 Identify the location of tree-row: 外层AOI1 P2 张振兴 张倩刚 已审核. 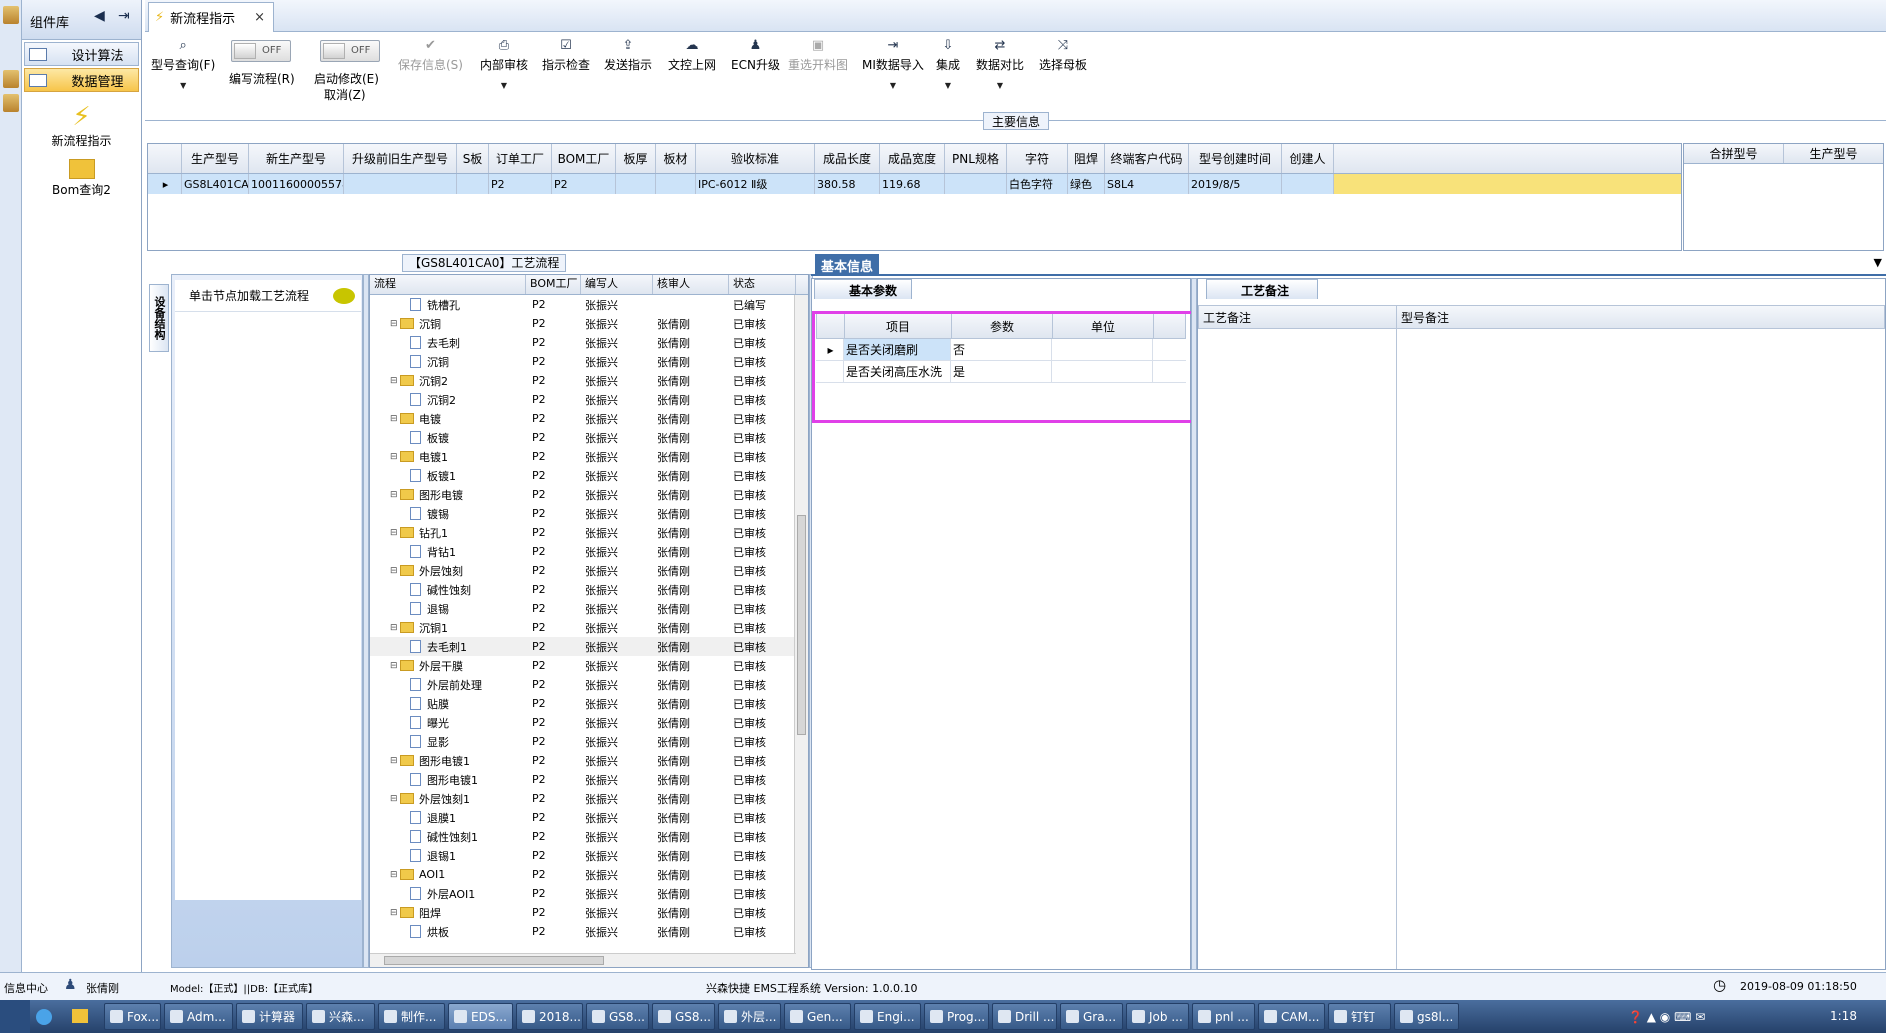
(589, 893).